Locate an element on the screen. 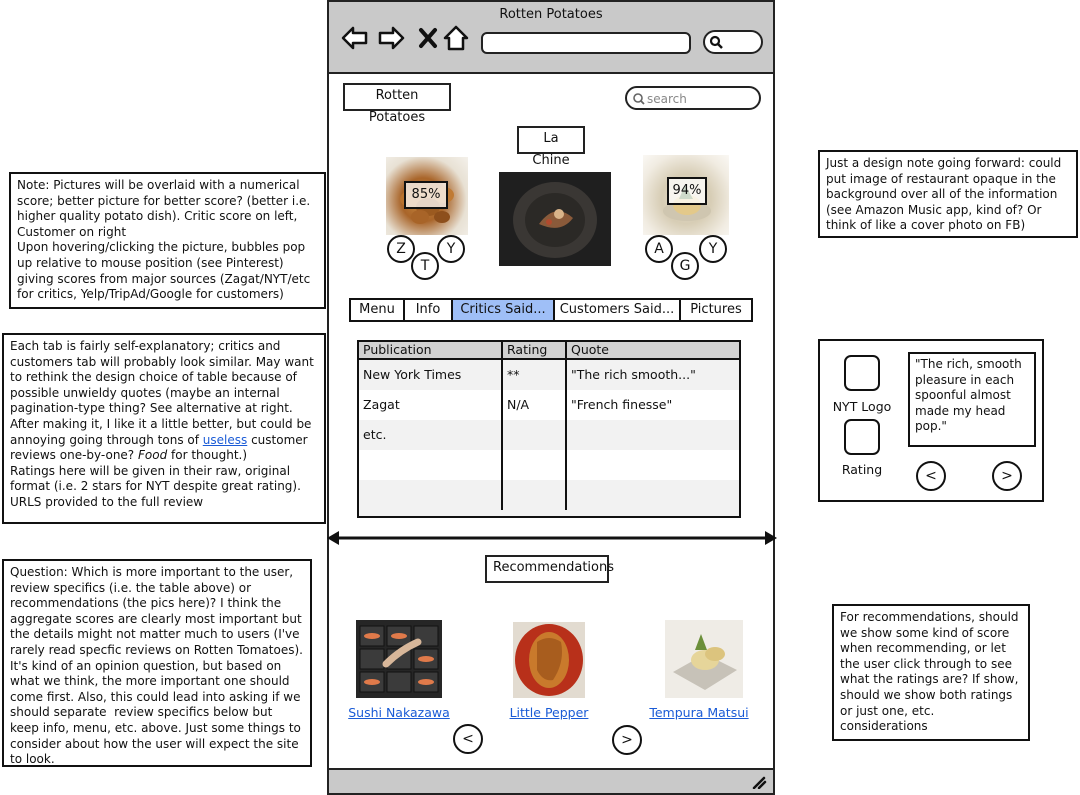  restaurant-photo is located at coordinates (555, 219).